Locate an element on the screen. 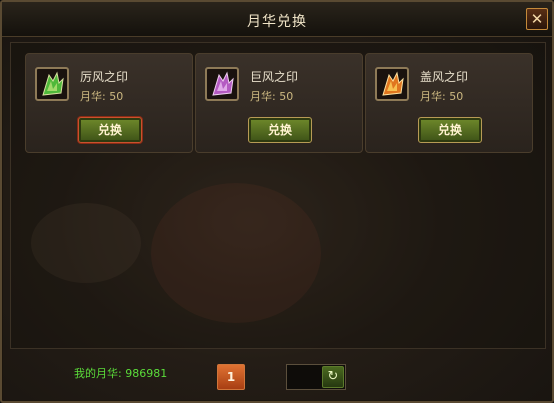 The width and height of the screenshot is (554, 403). item-name: 盖风之印 is located at coordinates (444, 77).